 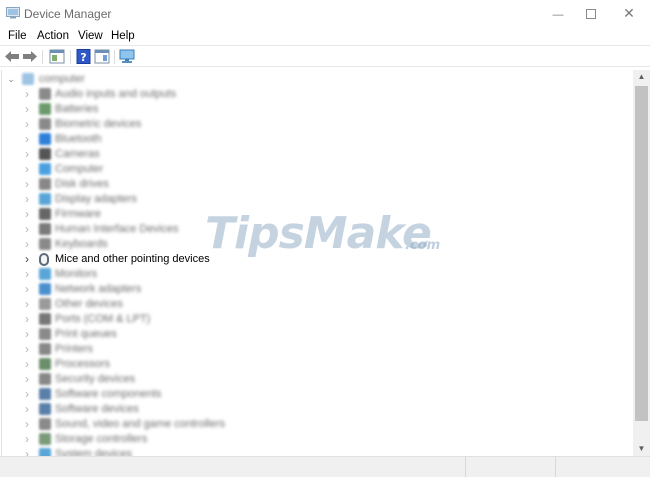 What do you see at coordinates (77, 109) in the screenshot?
I see `tree-category-label: Batteries` at bounding box center [77, 109].